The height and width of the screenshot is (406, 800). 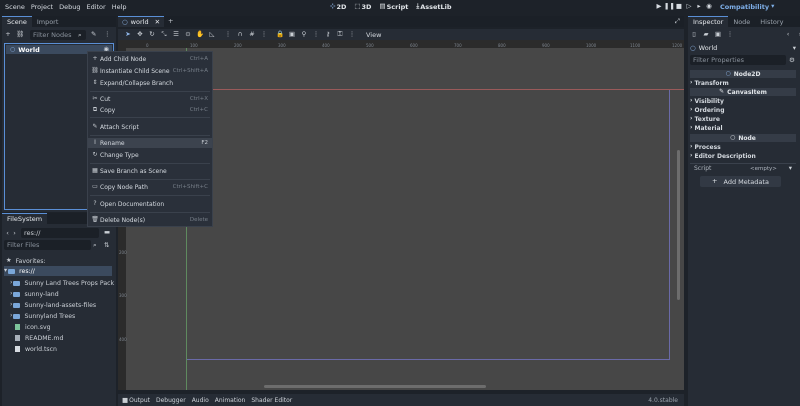 I want to click on menu-rename: I Rename F2, so click(x=150, y=143).